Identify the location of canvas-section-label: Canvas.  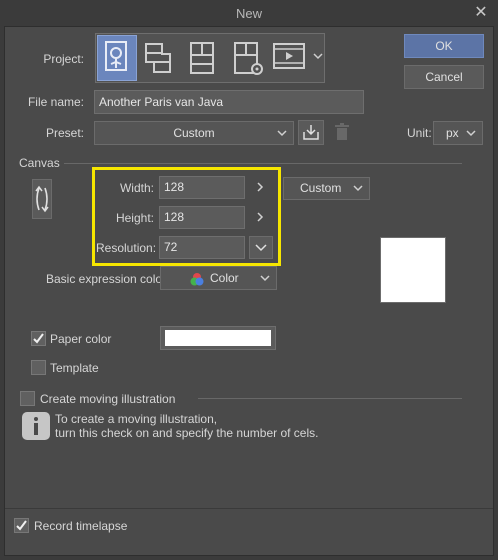
(39, 163).